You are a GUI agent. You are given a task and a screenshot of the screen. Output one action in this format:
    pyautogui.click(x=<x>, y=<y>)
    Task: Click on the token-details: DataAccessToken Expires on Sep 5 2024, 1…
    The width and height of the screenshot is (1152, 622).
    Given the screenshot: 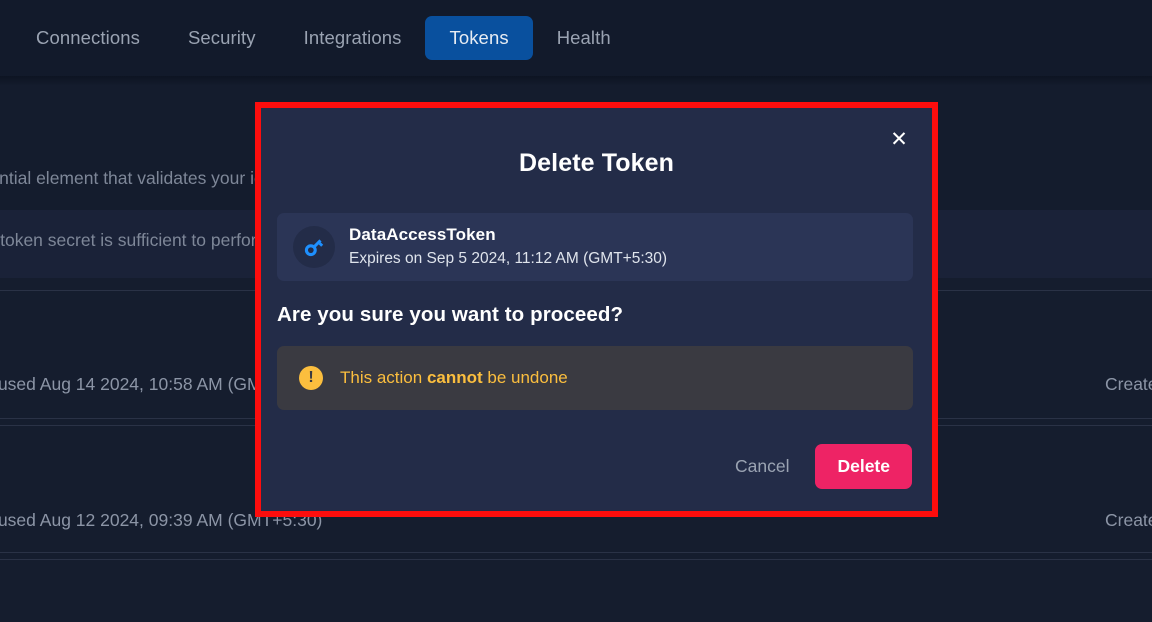 What is the action you would take?
    pyautogui.click(x=508, y=247)
    